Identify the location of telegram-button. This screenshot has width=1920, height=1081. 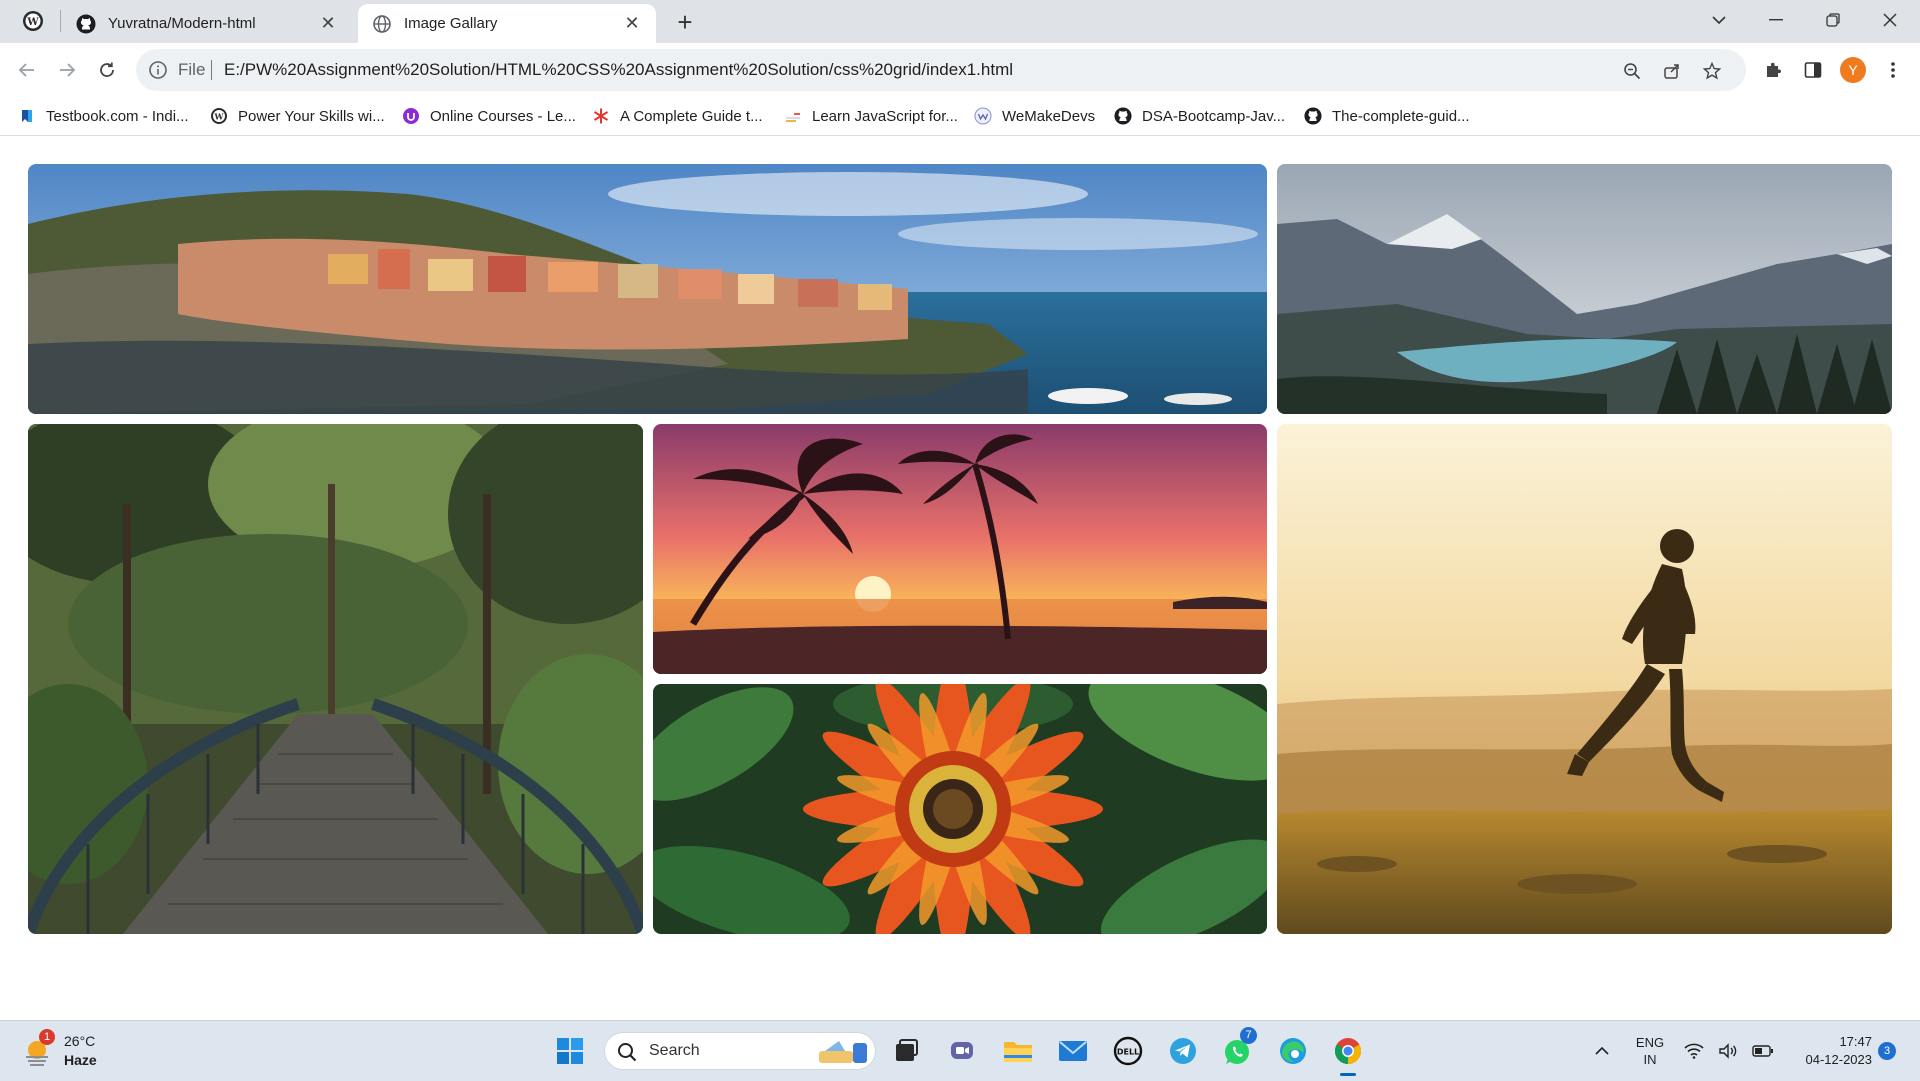
(1183, 1051).